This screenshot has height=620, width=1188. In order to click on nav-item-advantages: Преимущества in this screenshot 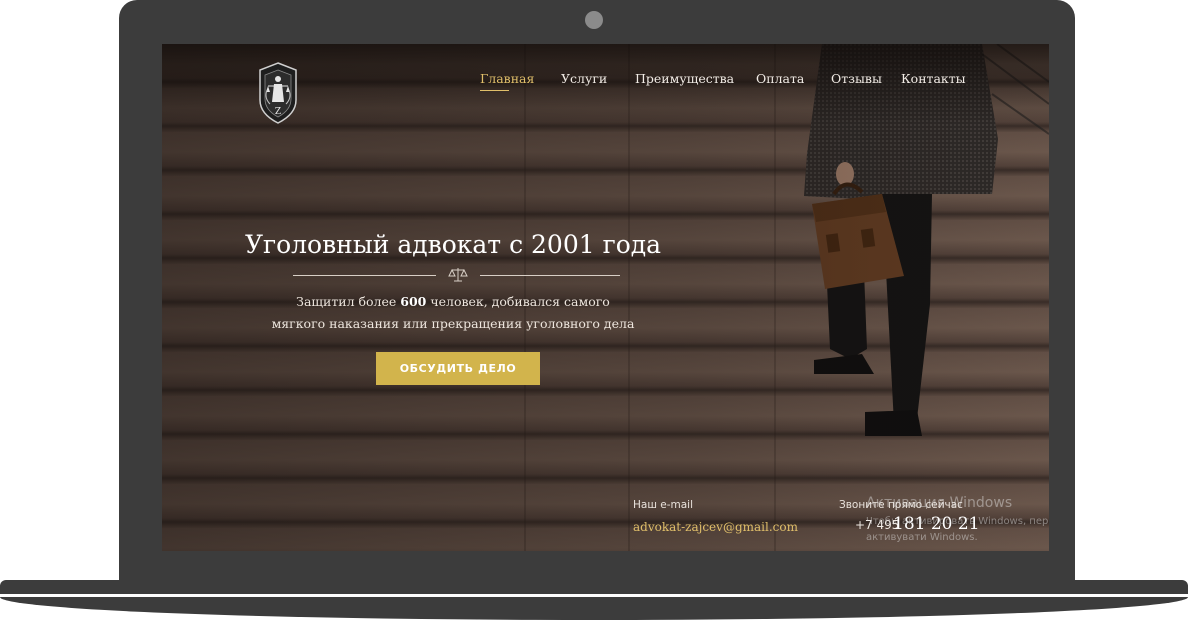, I will do `click(684, 78)`.